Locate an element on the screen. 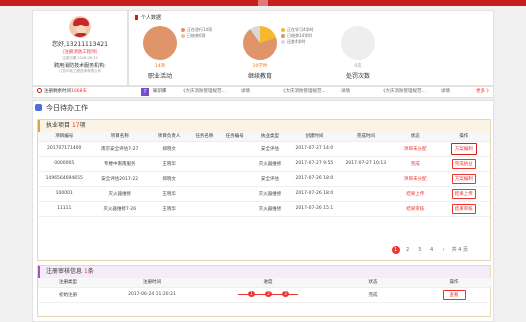 This screenshot has height=322, width=526. cell-action: 完成执业 is located at coordinates (463, 164).